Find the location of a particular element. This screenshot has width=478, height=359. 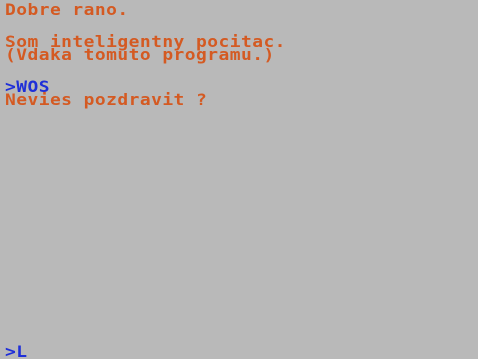

command-prompt: >L is located at coordinates (16, 351).